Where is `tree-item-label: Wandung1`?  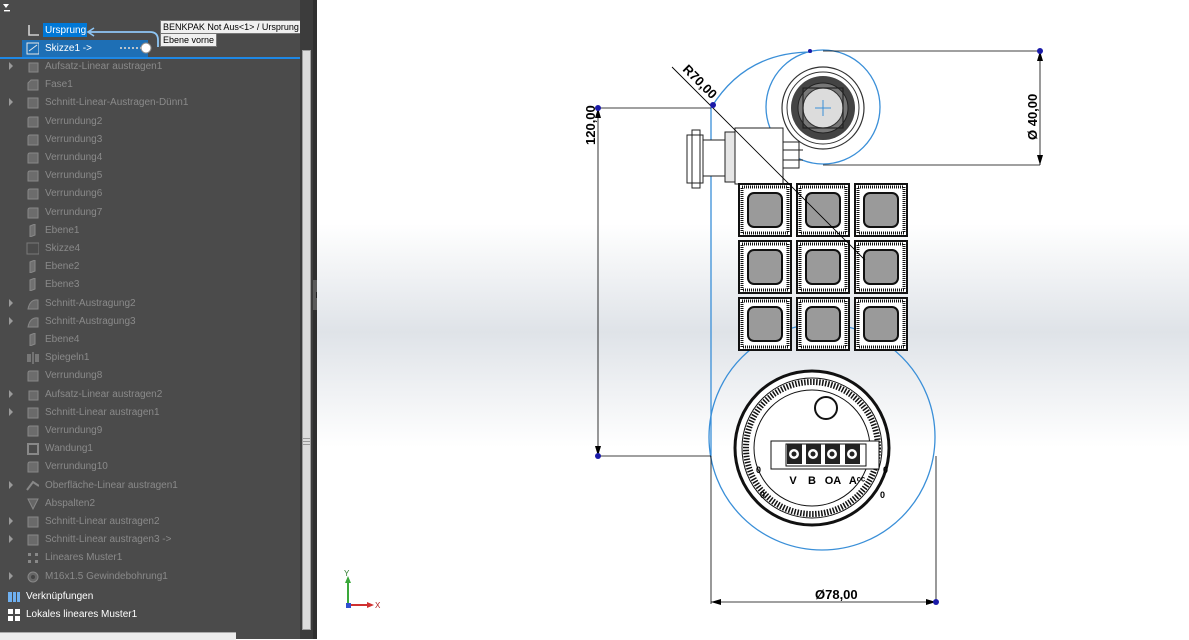 tree-item-label: Wandung1 is located at coordinates (69, 449).